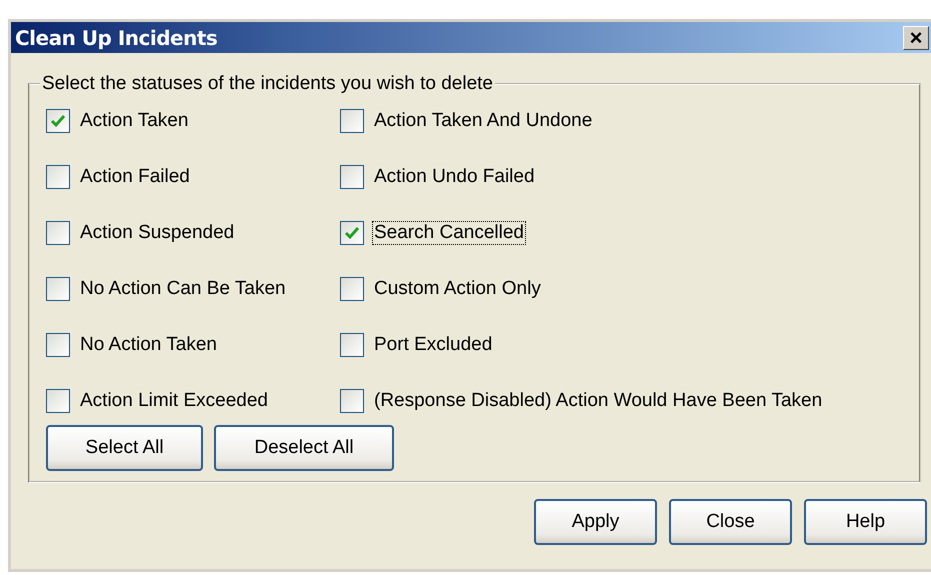 The image size is (931, 575). I want to click on checkbox-label: Action Taken And Undone, so click(483, 121).